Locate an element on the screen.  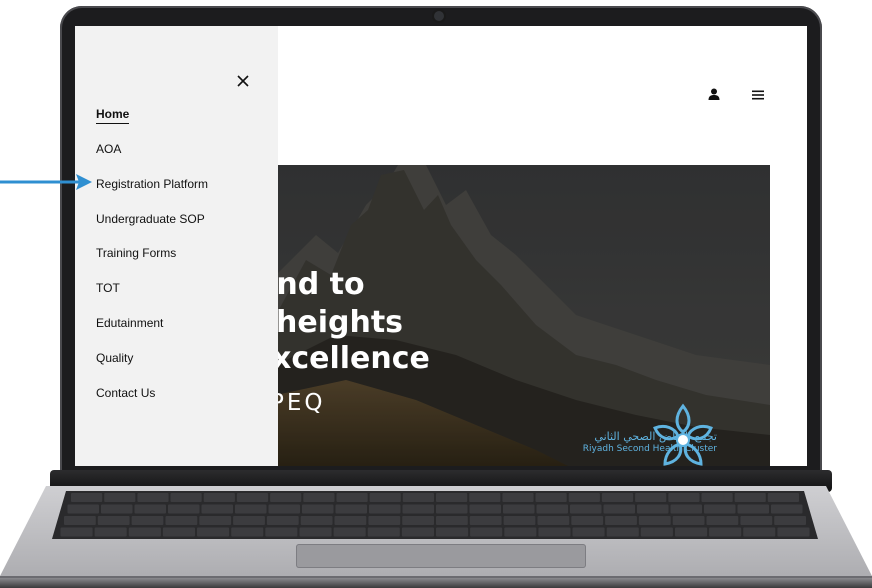
close-icon is located at coordinates (243, 81).